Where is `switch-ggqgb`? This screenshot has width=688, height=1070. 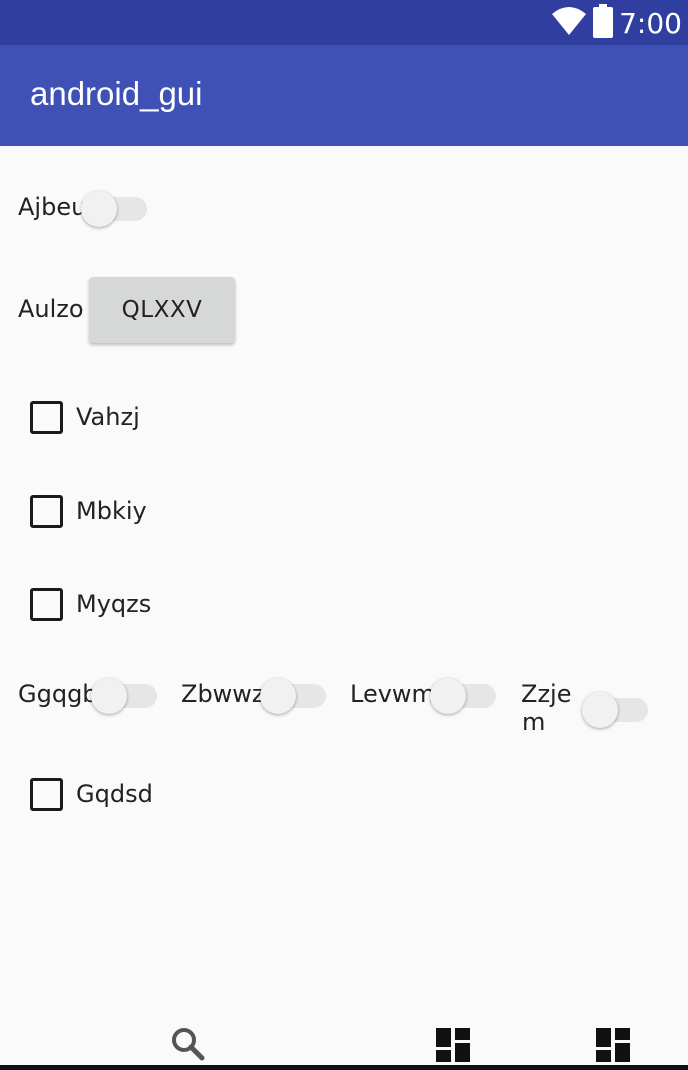
switch-ggqgb is located at coordinates (124, 694).